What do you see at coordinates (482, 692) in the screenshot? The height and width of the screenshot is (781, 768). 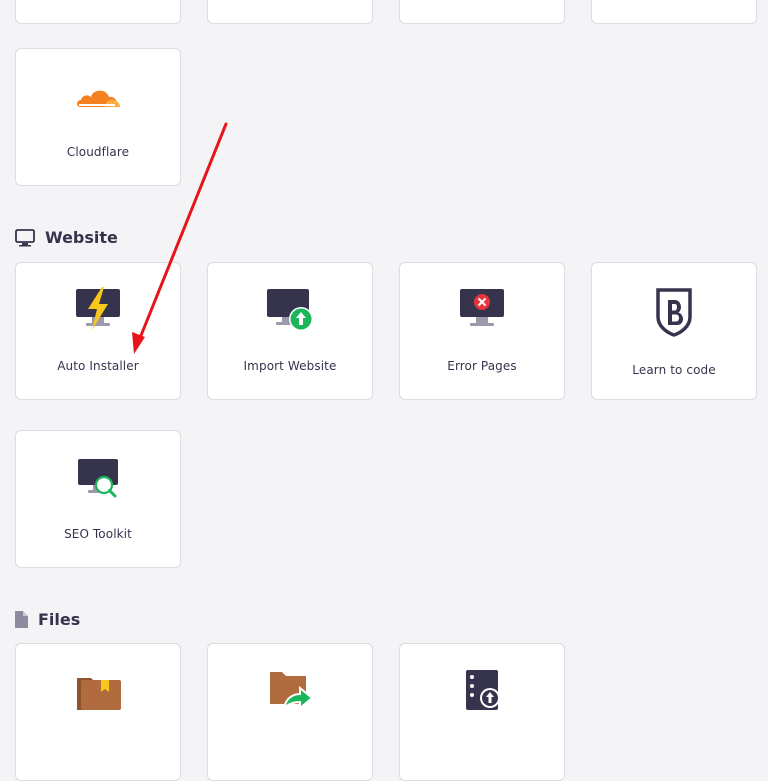 I see `server-upload-icon` at bounding box center [482, 692].